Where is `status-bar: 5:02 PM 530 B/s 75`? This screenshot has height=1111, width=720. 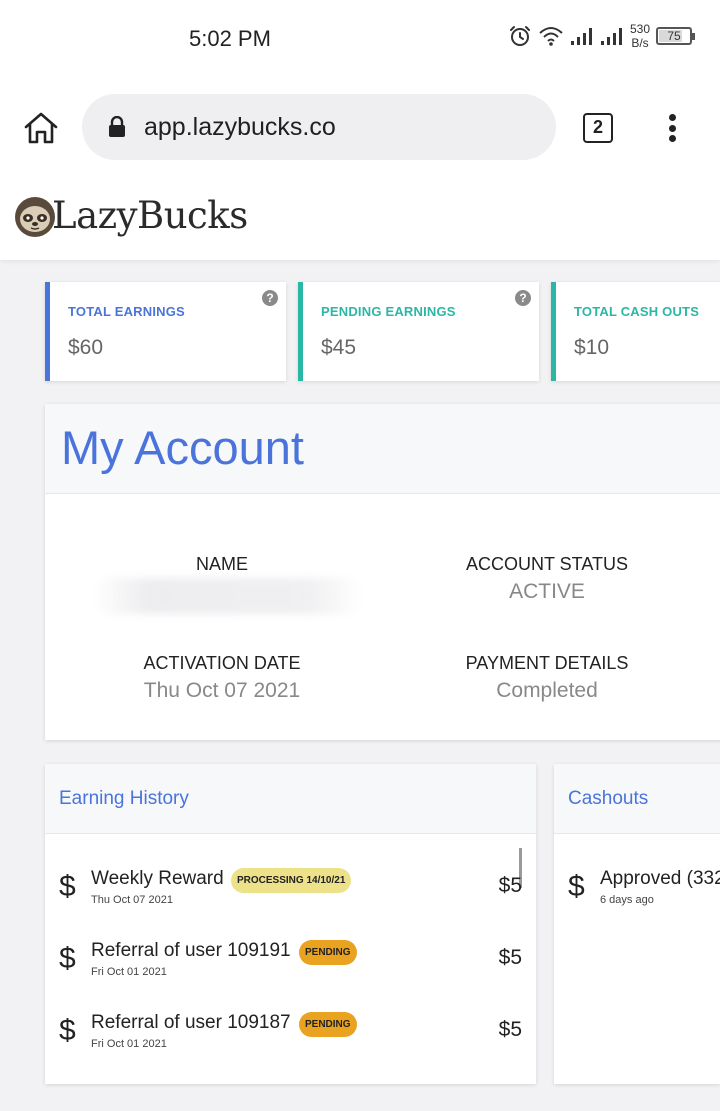 status-bar: 5:02 PM 530 B/s 75 is located at coordinates (360, 38).